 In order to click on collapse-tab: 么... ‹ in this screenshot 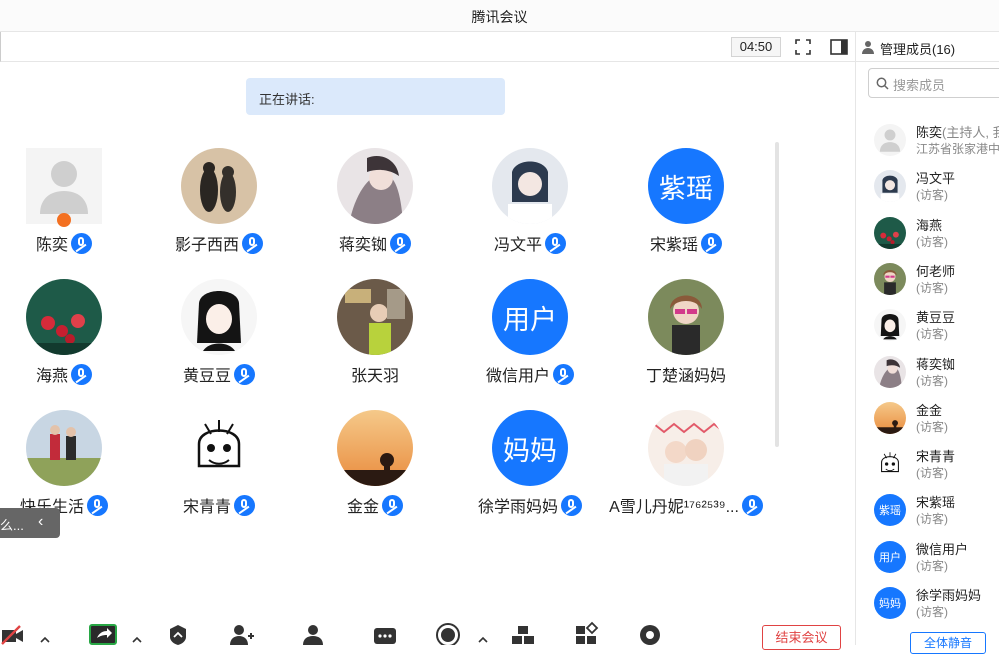, I will do `click(30, 523)`.